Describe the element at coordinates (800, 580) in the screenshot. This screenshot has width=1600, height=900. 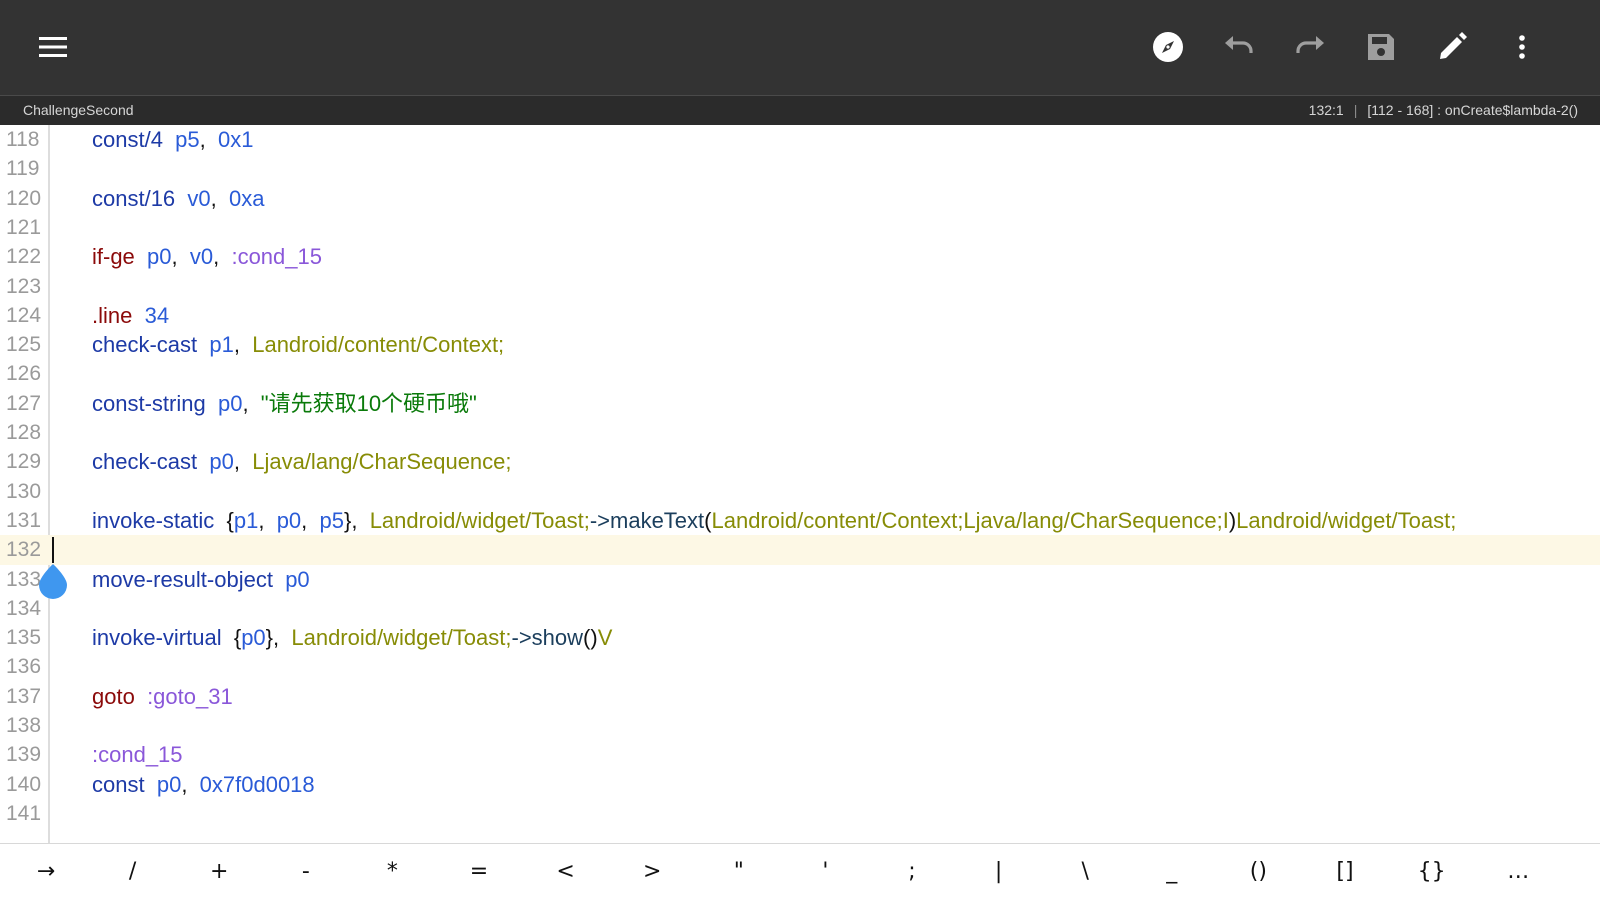
I see `code-line: 133 move-result-object p0` at that location.